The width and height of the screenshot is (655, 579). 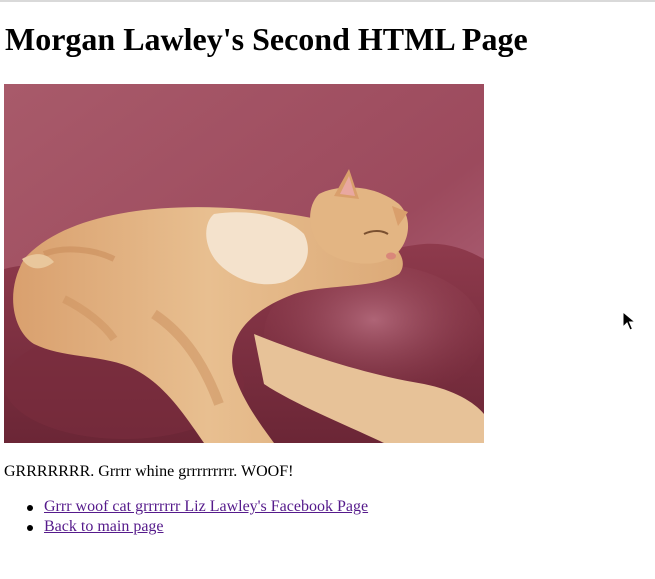 I want to click on page-title: Morgan Lawley's Second HTML Page, so click(x=266, y=39).